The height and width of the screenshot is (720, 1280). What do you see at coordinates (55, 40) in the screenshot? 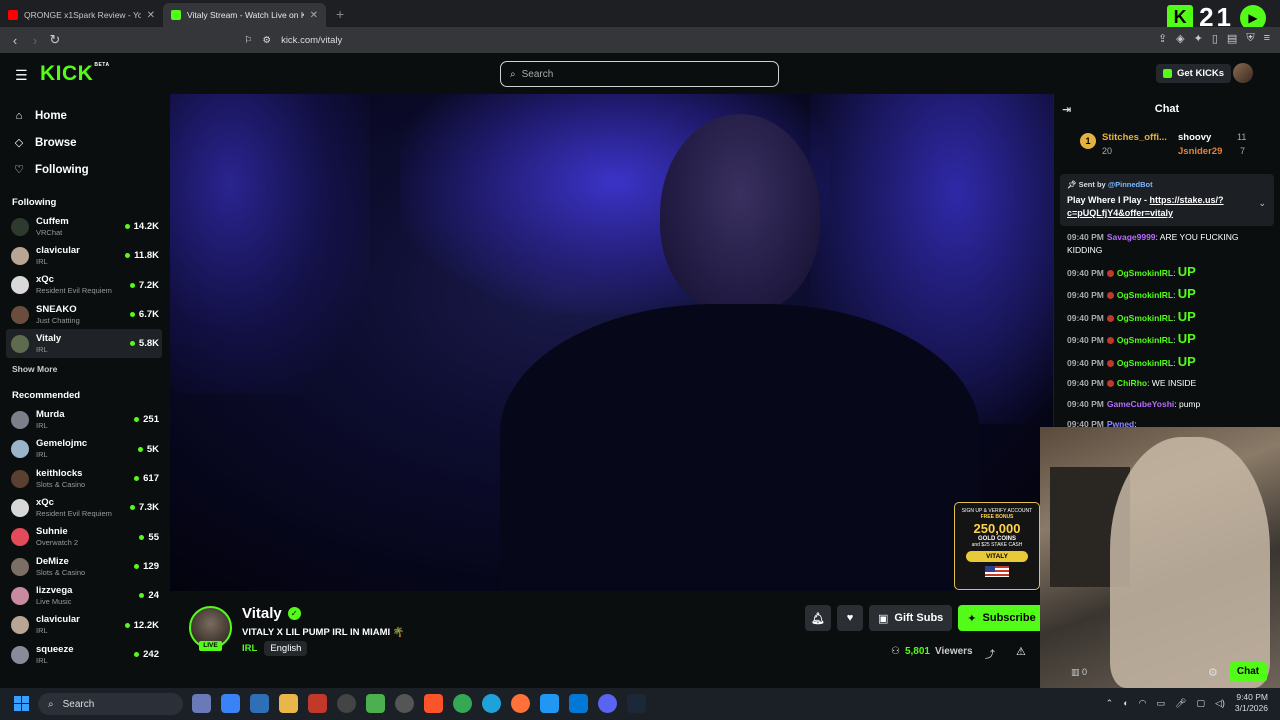
I see `reload-icon: ↻` at bounding box center [55, 40].